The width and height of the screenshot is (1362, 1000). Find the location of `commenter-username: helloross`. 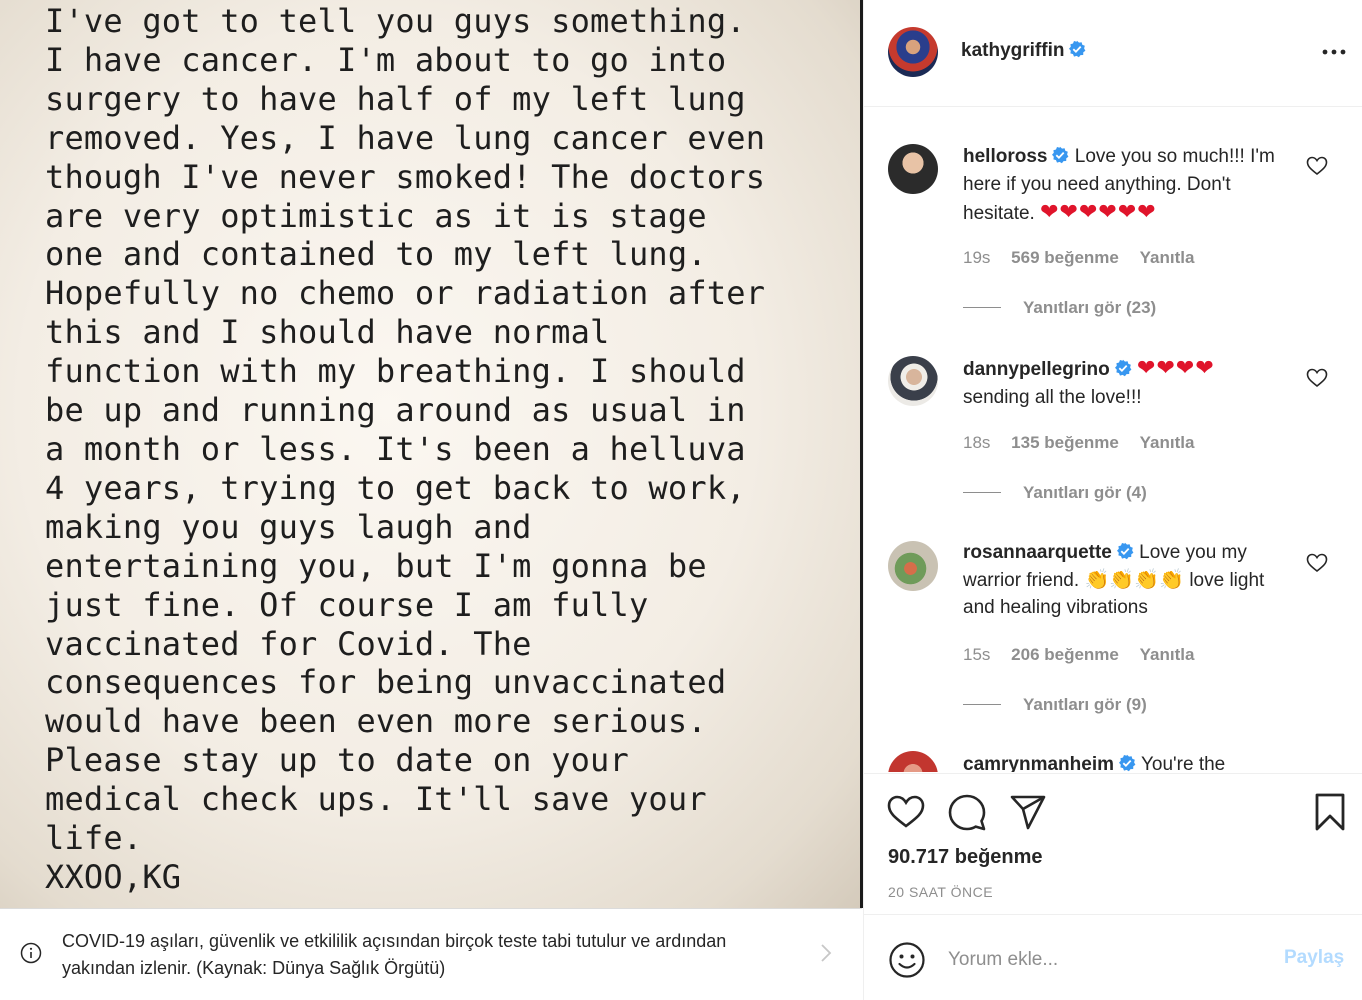

commenter-username: helloross is located at coordinates (1005, 156).